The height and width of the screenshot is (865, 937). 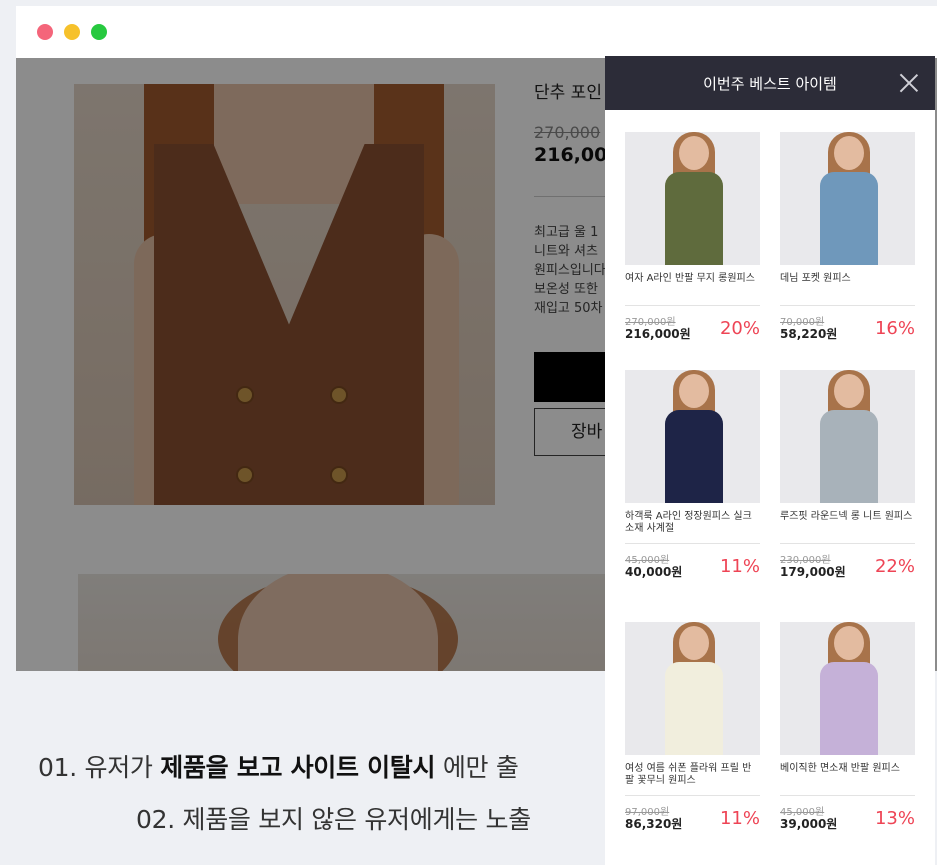 What do you see at coordinates (692, 817) in the screenshot?
I see `price-block: 97,000원 86,320원 11%` at bounding box center [692, 817].